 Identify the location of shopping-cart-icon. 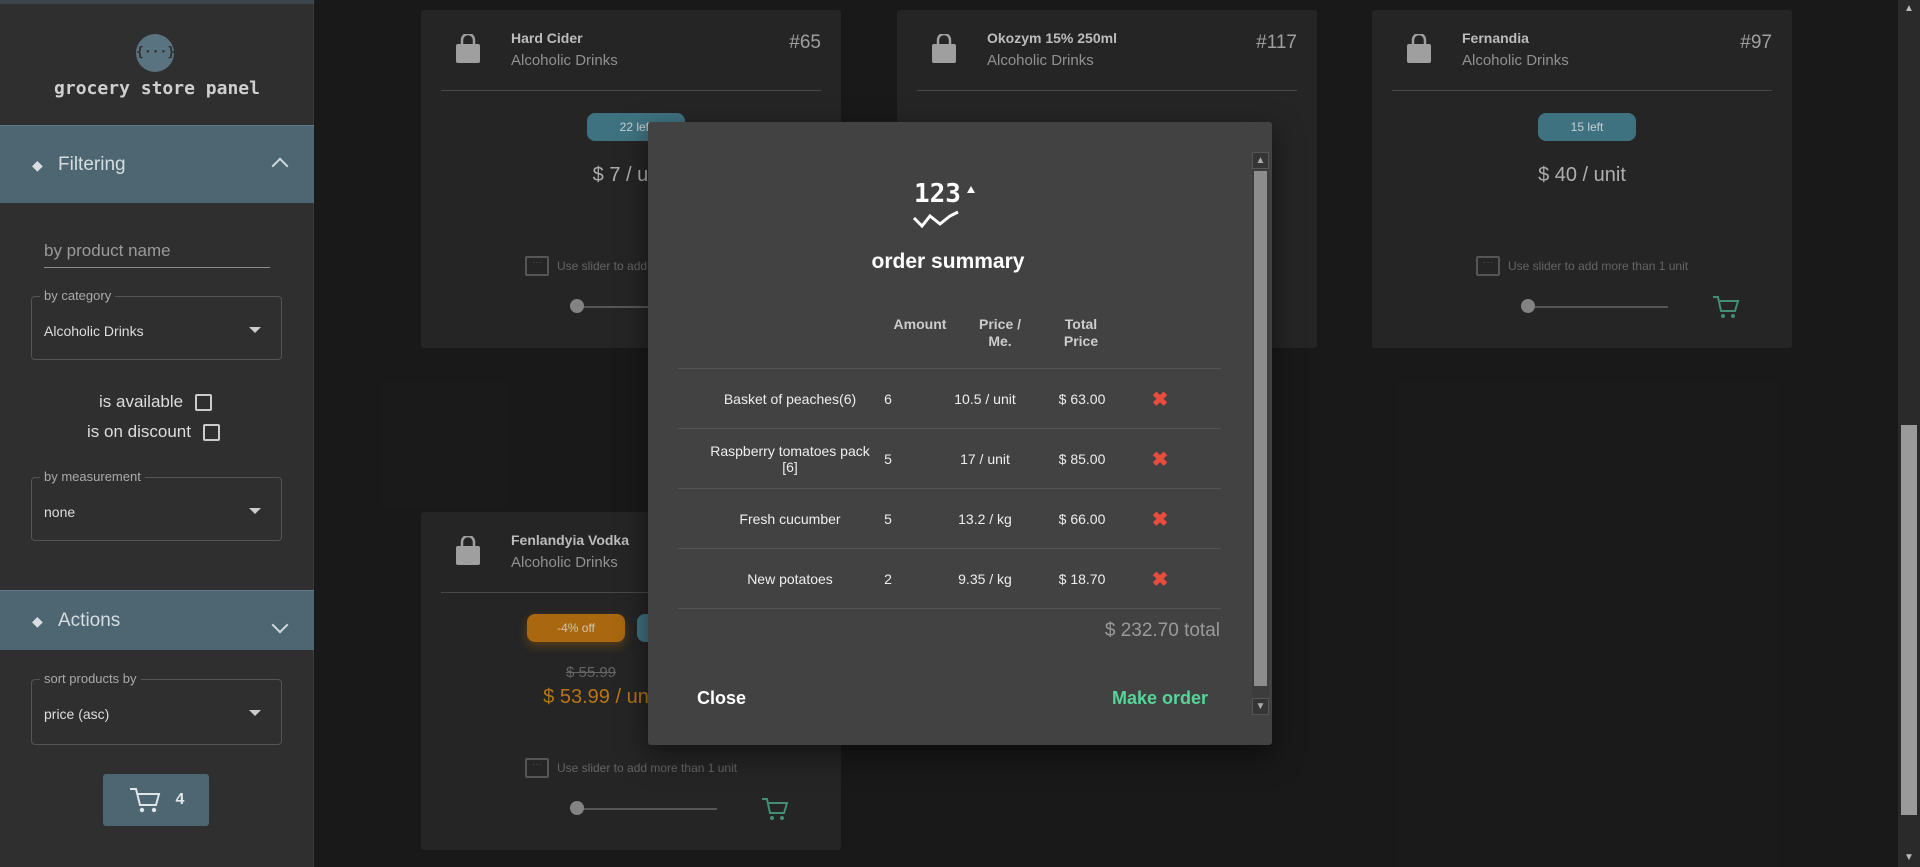
(144, 800).